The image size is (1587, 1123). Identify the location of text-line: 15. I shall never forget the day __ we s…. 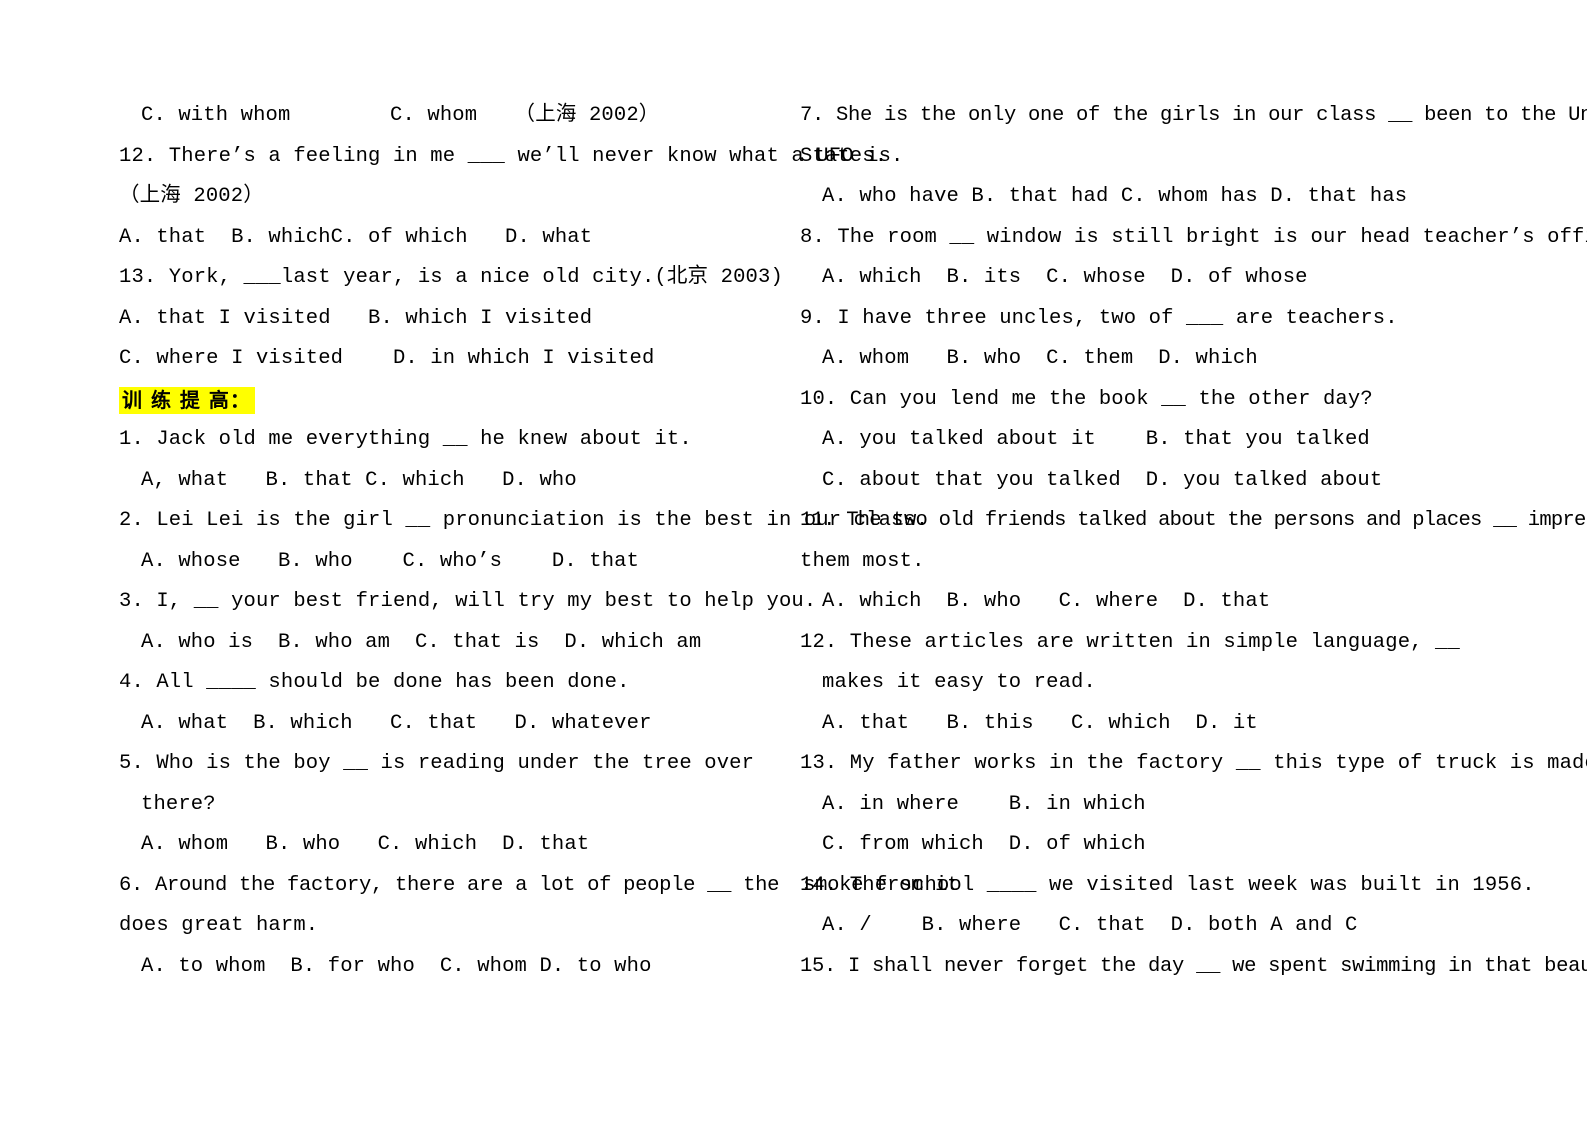
(1193, 966).